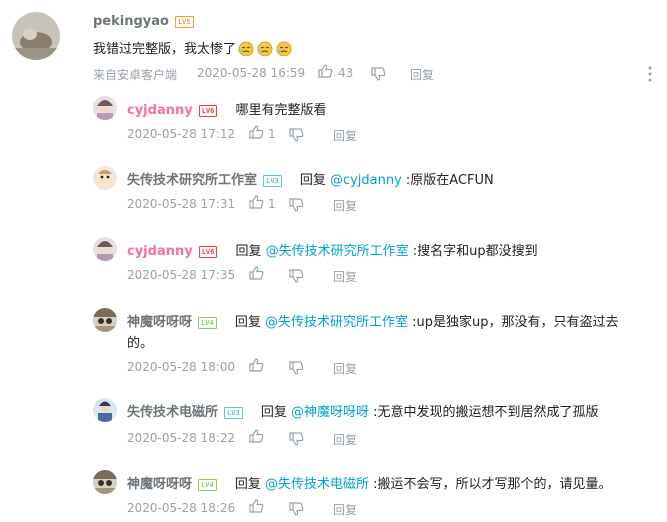 The image size is (667, 522). I want to click on reply-text: :搬运不会写，所以才写那个的，请见量。, so click(490, 484).